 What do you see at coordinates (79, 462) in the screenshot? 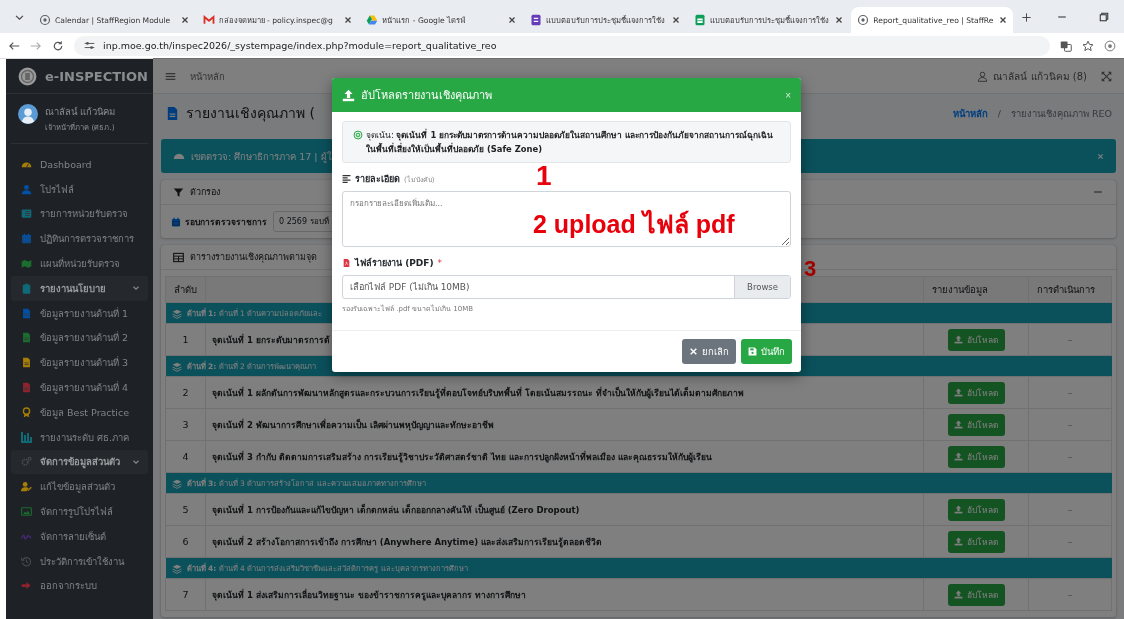
I see `sidebar-item: จัดการข้อมูลส่วนตัว` at bounding box center [79, 462].